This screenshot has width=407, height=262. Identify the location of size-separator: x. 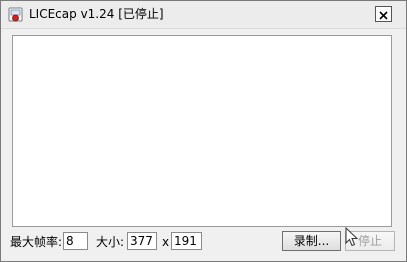
(166, 242).